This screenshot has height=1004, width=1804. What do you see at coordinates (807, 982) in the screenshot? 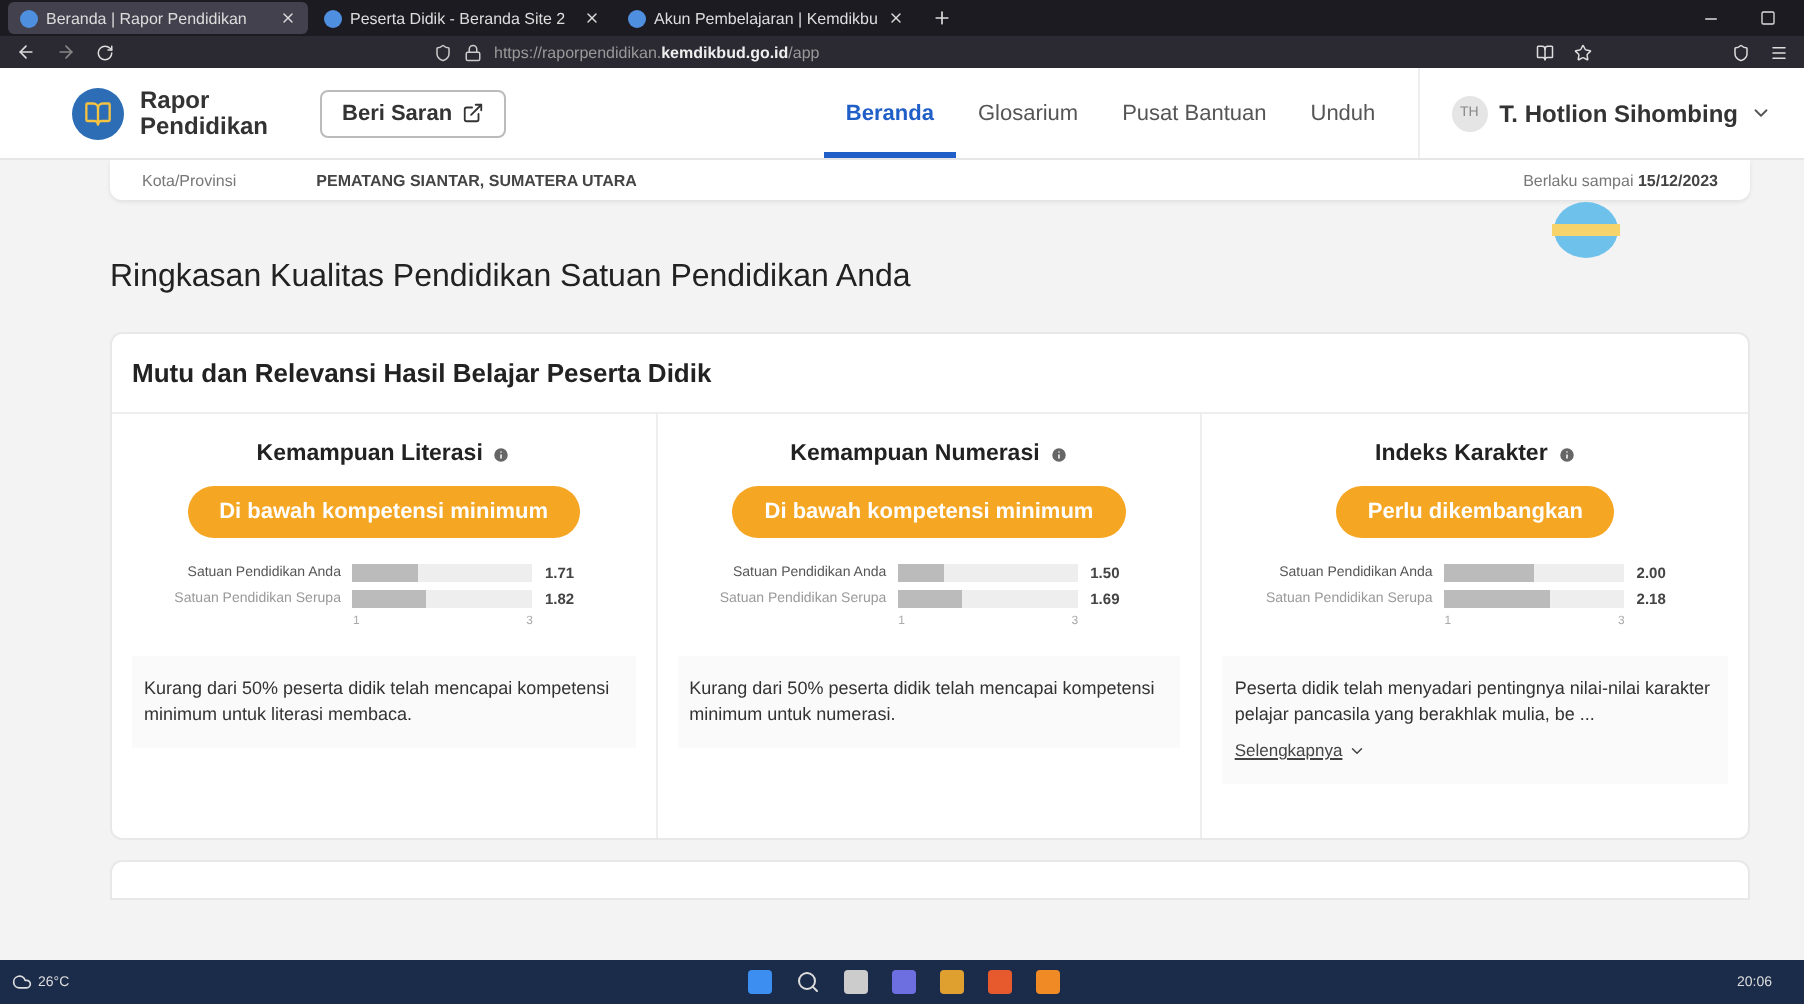
I see `search-icon` at bounding box center [807, 982].